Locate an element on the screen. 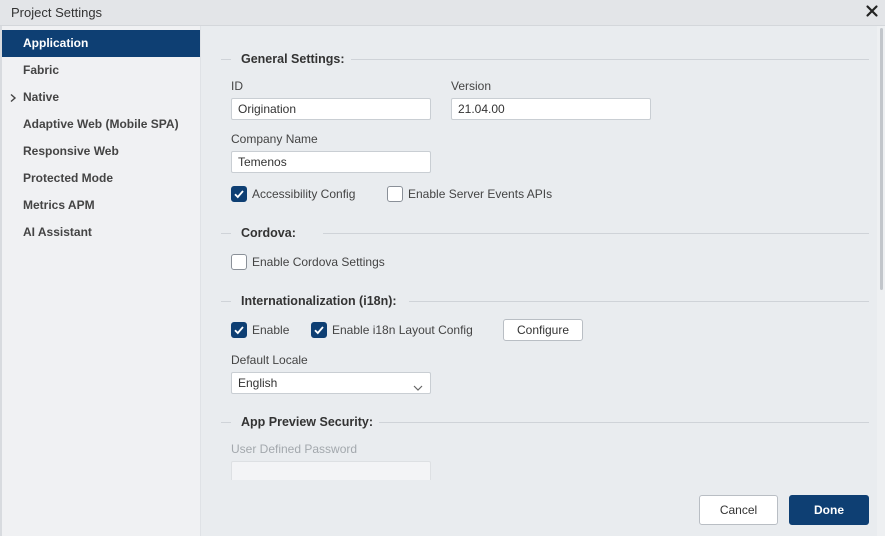 The height and width of the screenshot is (536, 885). section-heading: Internationalization (i18n): is located at coordinates (324, 301).